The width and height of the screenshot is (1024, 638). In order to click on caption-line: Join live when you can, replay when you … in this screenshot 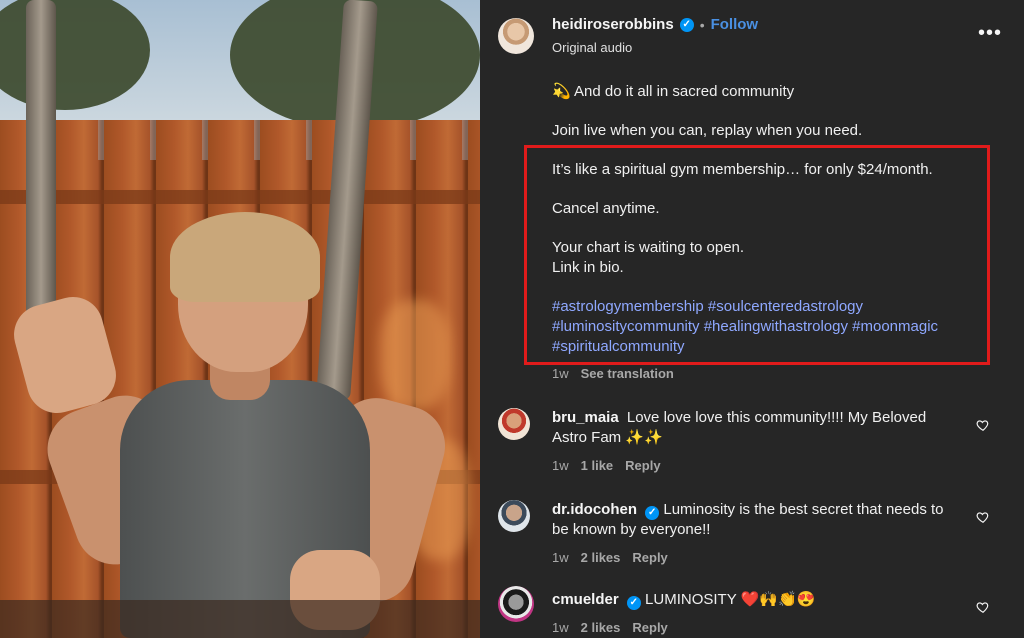, I will do `click(707, 130)`.